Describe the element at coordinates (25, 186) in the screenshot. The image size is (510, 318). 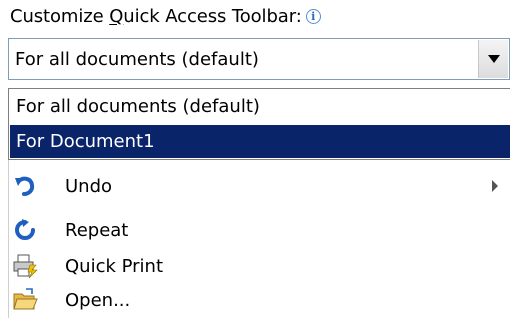
I see `undo-icon` at that location.